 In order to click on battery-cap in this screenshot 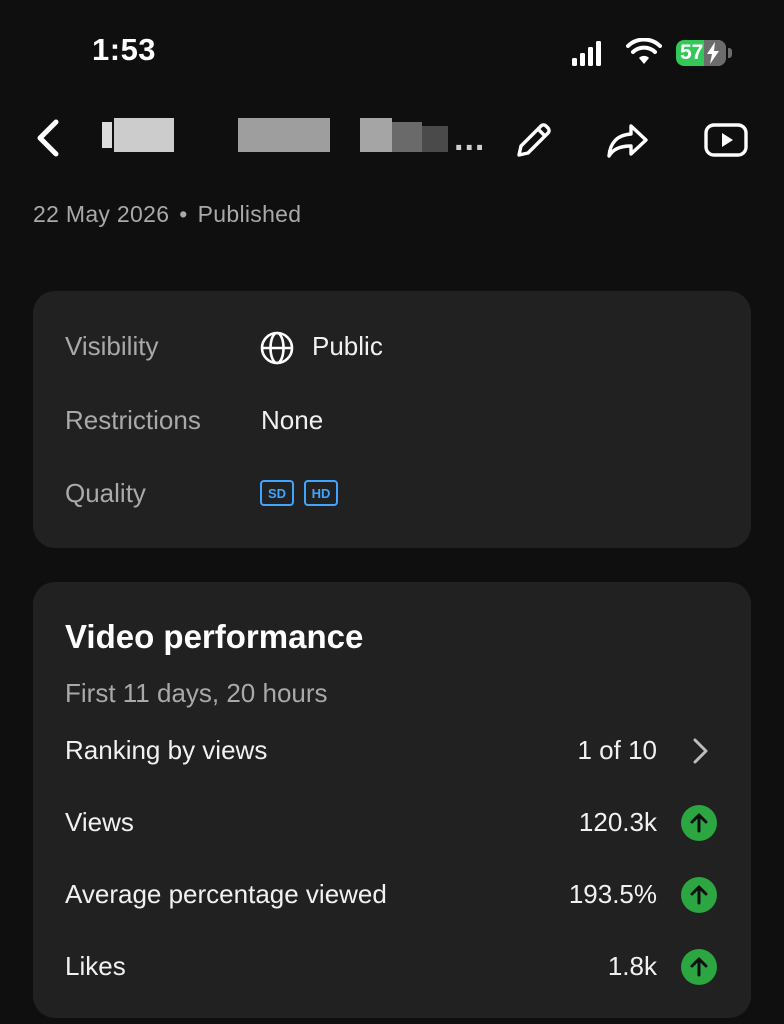, I will do `click(730, 53)`.